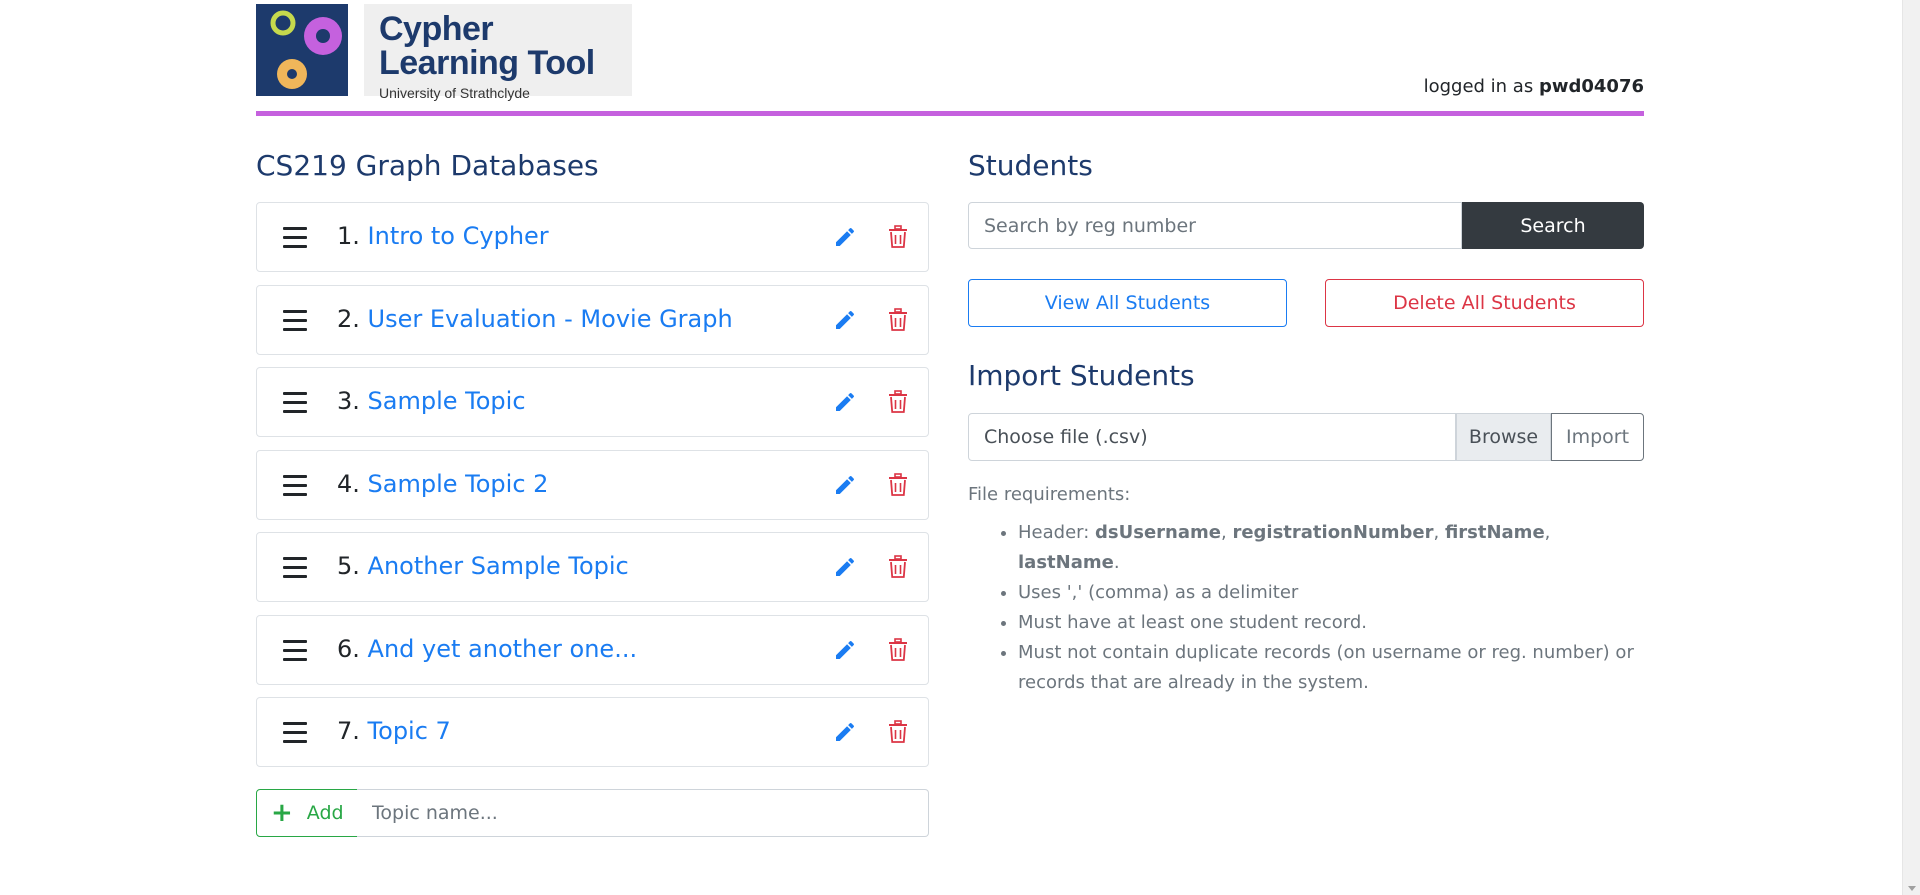 Image resolution: width=1920 pixels, height=895 pixels. Describe the element at coordinates (1478, 86) in the screenshot. I see `login-prefix: logged in as` at that location.